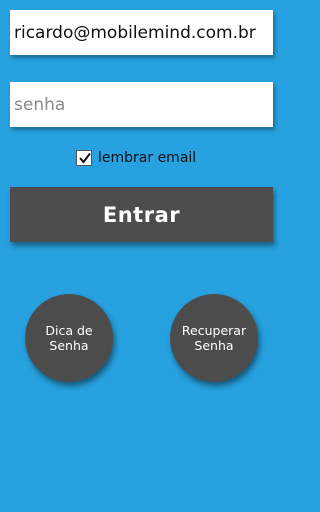  I want to click on recover-password-line1: Recuperar, so click(214, 330).